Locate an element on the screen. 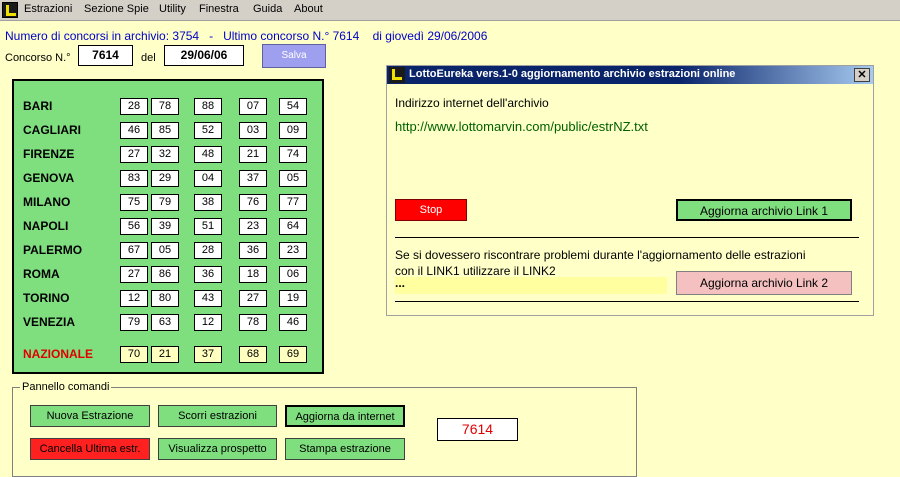  wheel-name: TORINO is located at coordinates (46, 298).